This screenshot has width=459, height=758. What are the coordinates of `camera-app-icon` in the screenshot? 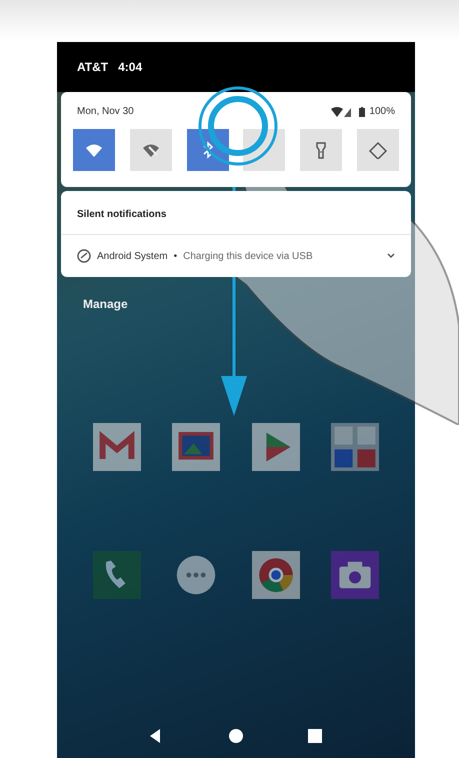 It's located at (355, 575).